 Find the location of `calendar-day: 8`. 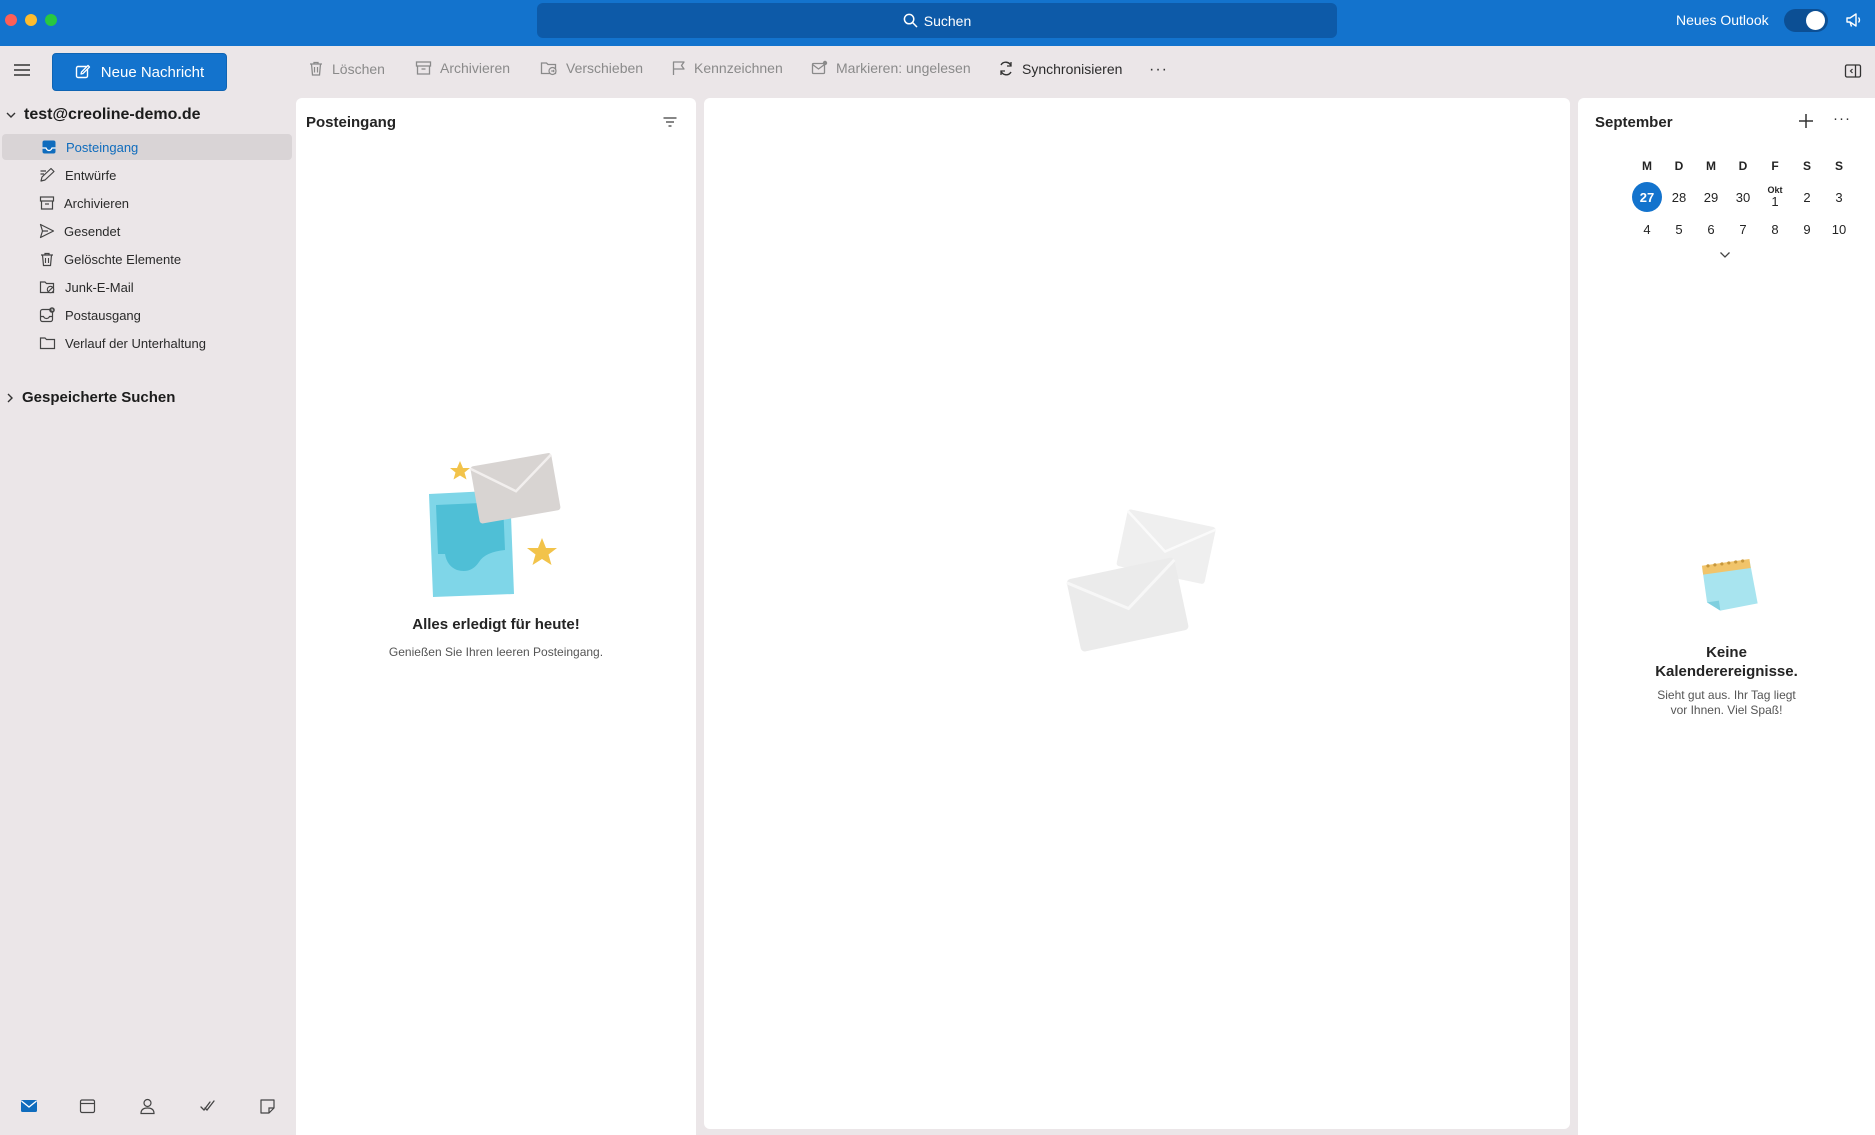

calendar-day: 8 is located at coordinates (1775, 229).